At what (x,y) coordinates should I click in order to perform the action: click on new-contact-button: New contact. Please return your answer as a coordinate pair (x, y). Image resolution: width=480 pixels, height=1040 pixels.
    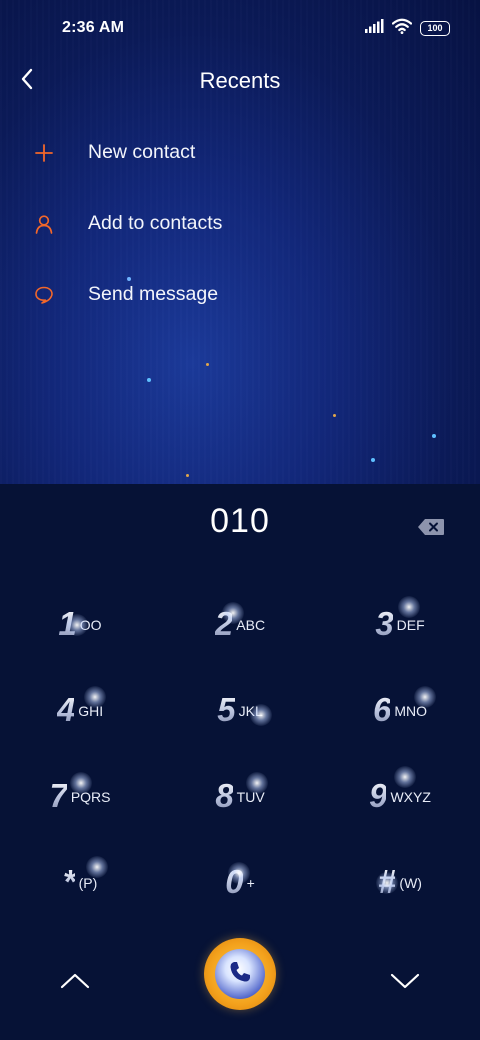
    Looking at the image, I should click on (240, 152).